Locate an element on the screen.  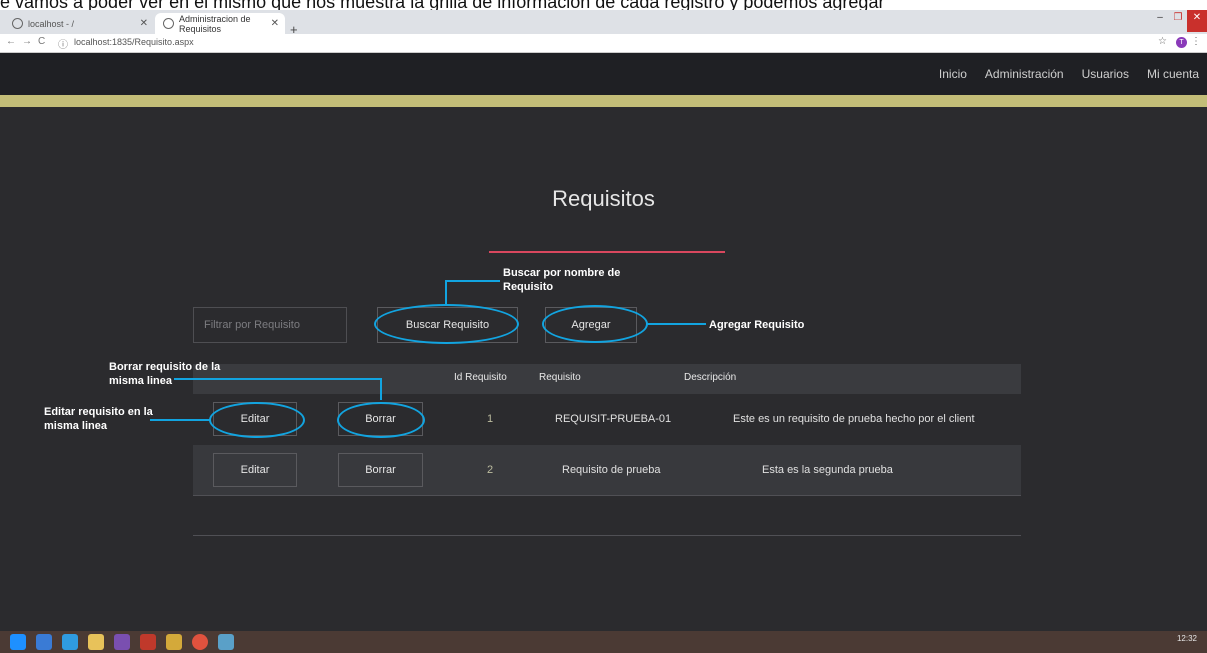
nav-menu: Inicio Administración Usuarios Mi cuenta is located at coordinates (1069, 74).